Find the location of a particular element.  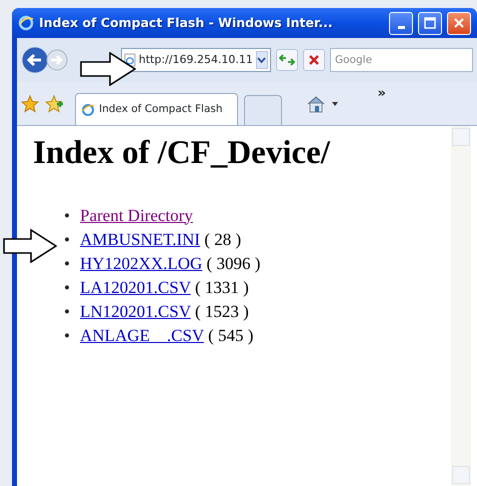

close-button is located at coordinates (459, 23).